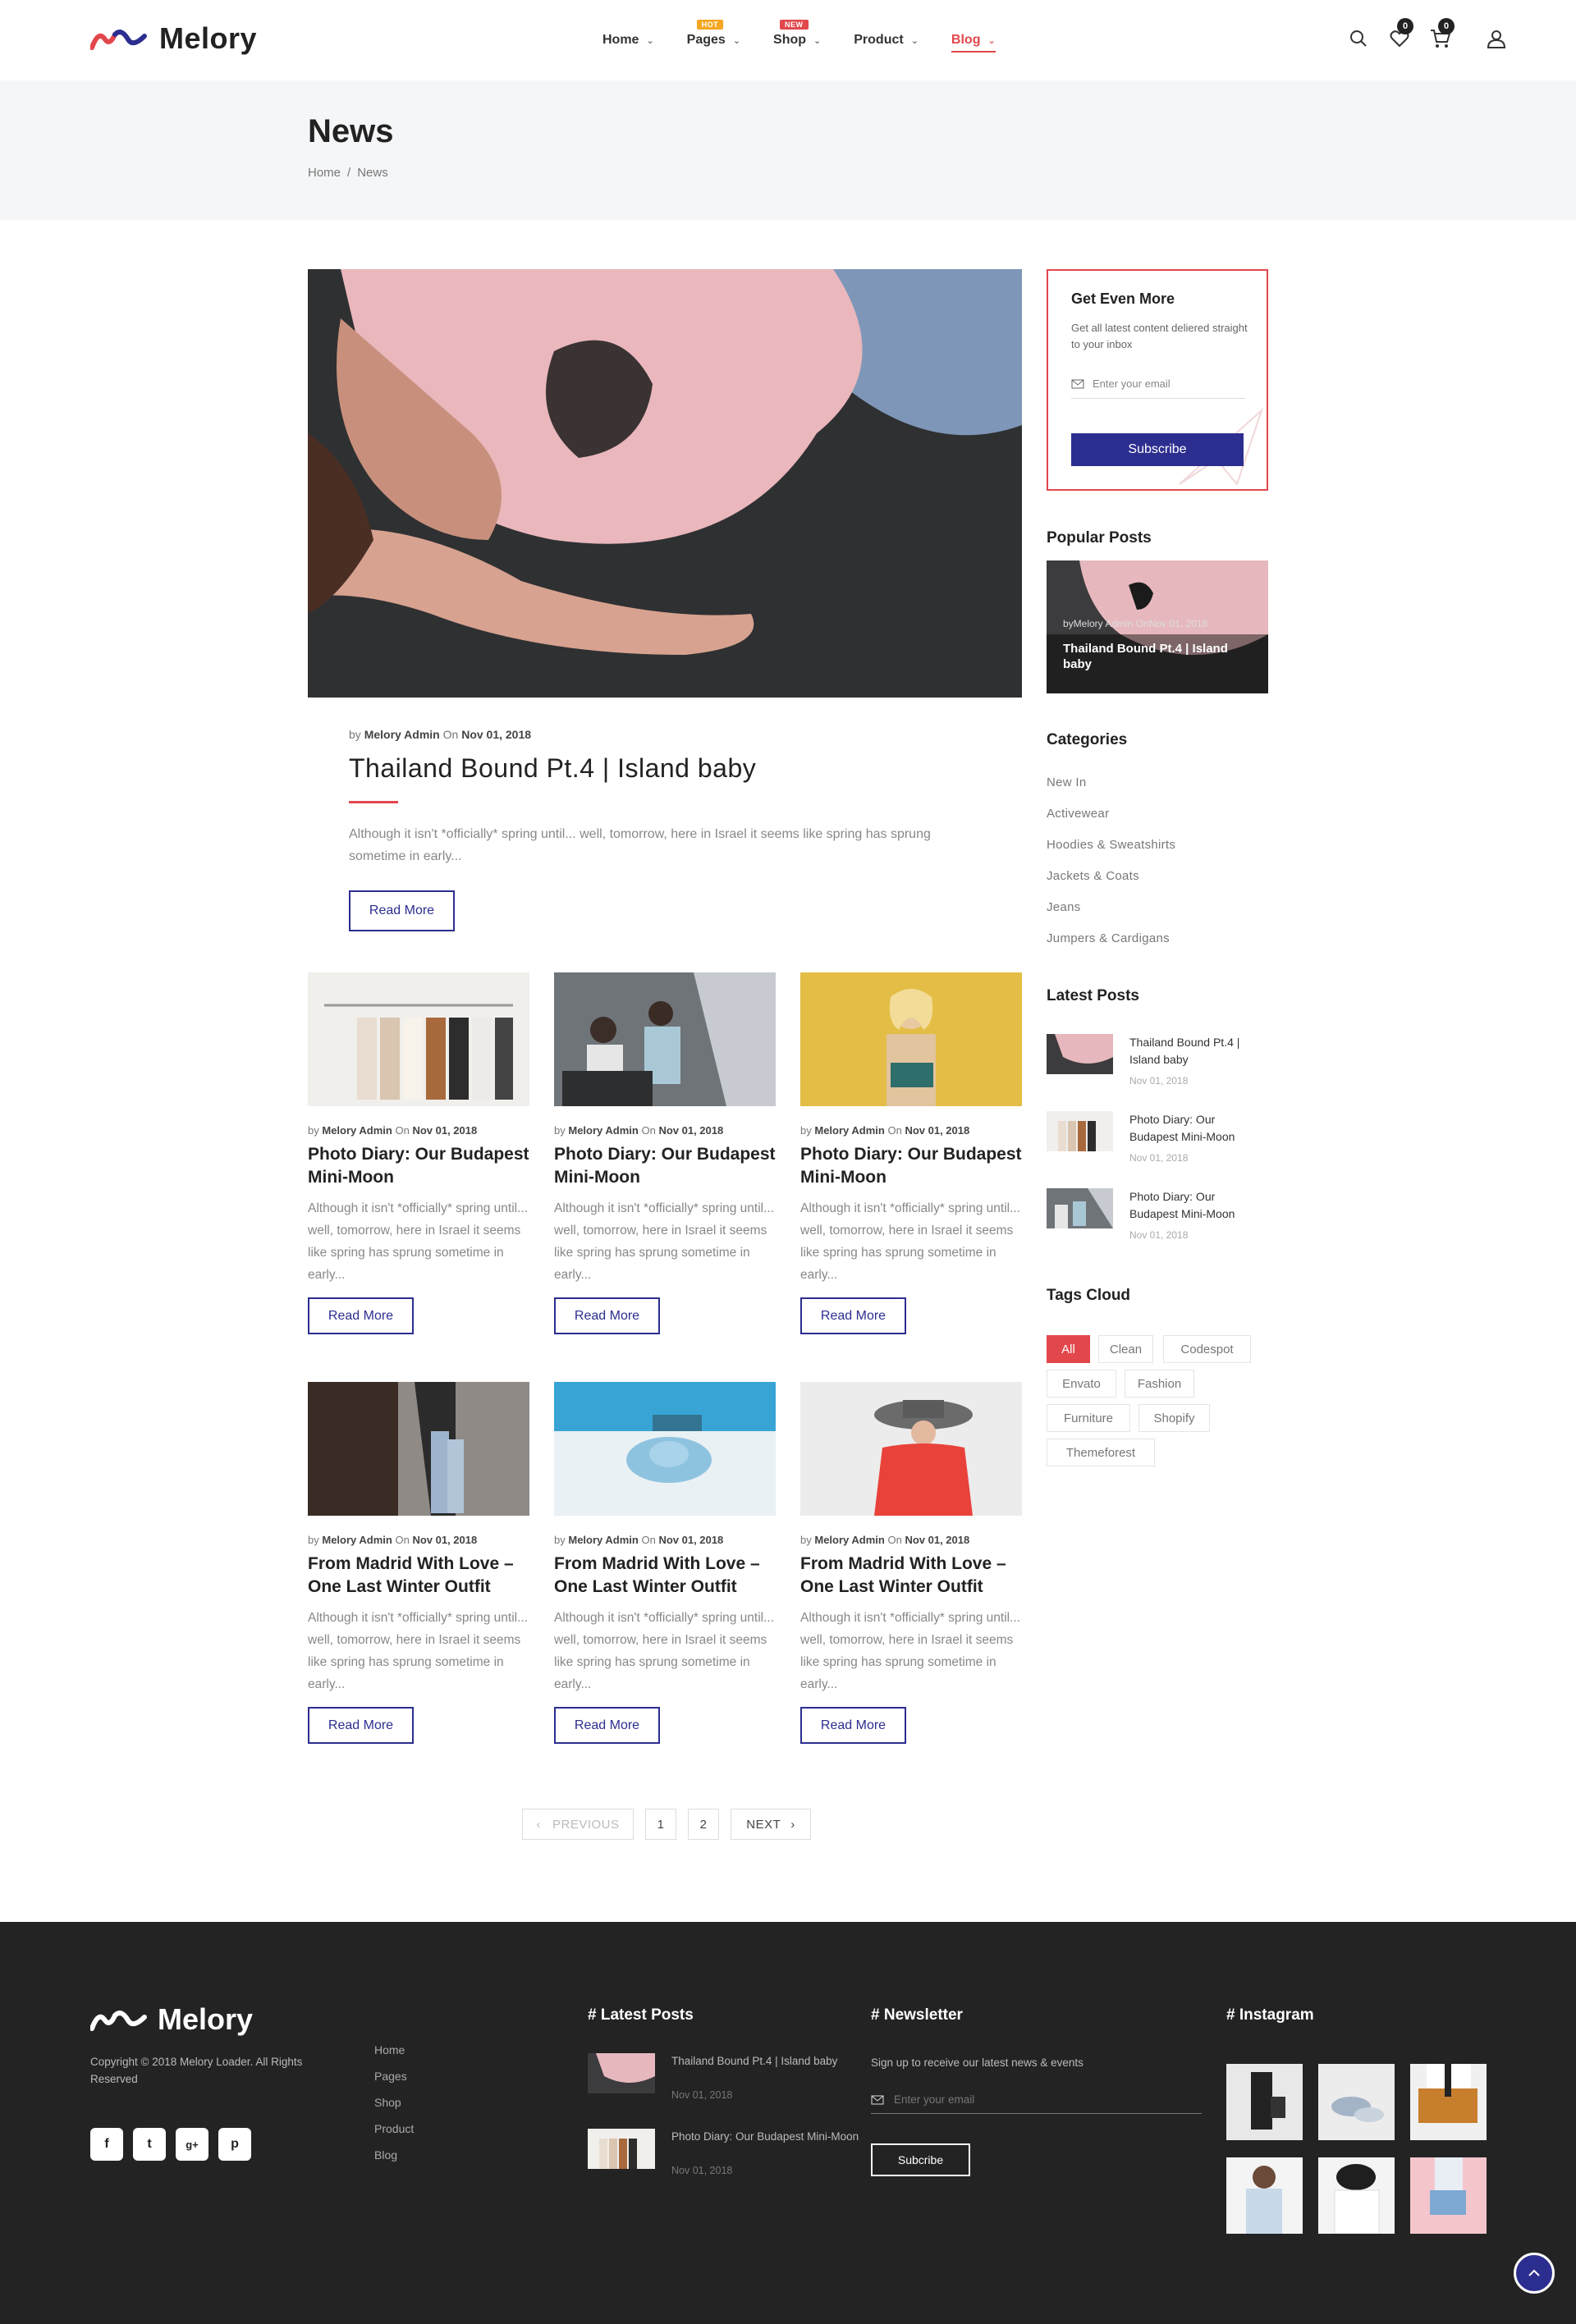 This screenshot has width=1576, height=2324. What do you see at coordinates (1093, 876) in the screenshot?
I see `category-link: Jackets & Coats` at bounding box center [1093, 876].